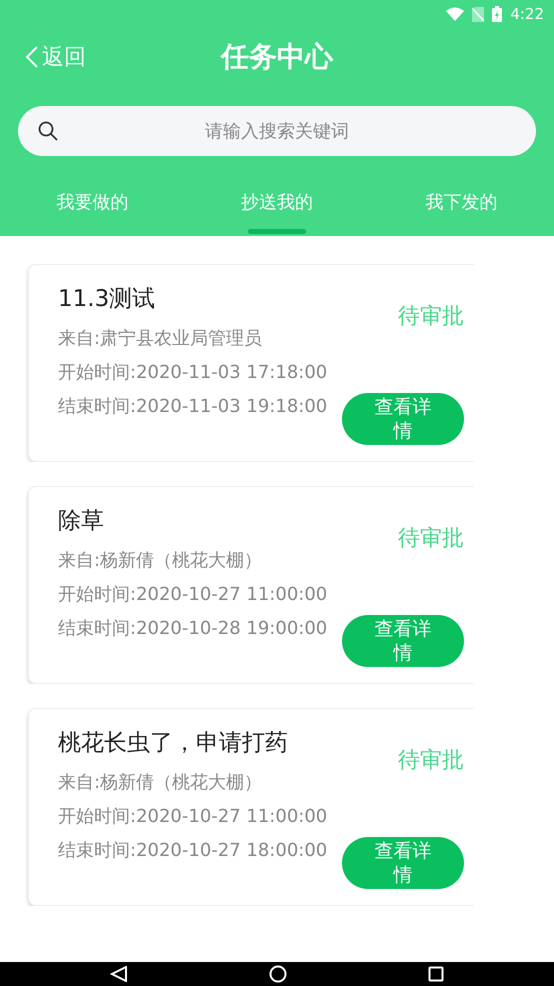 The height and width of the screenshot is (986, 554). I want to click on recents-icon, so click(436, 974).